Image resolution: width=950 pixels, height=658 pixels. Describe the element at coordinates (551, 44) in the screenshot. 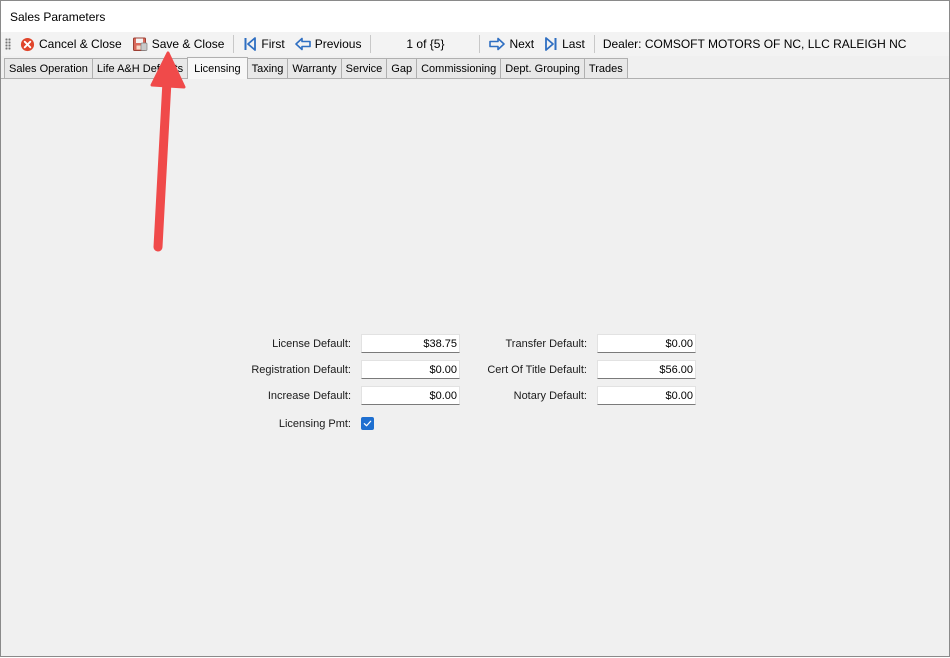

I see `last-record-icon` at that location.